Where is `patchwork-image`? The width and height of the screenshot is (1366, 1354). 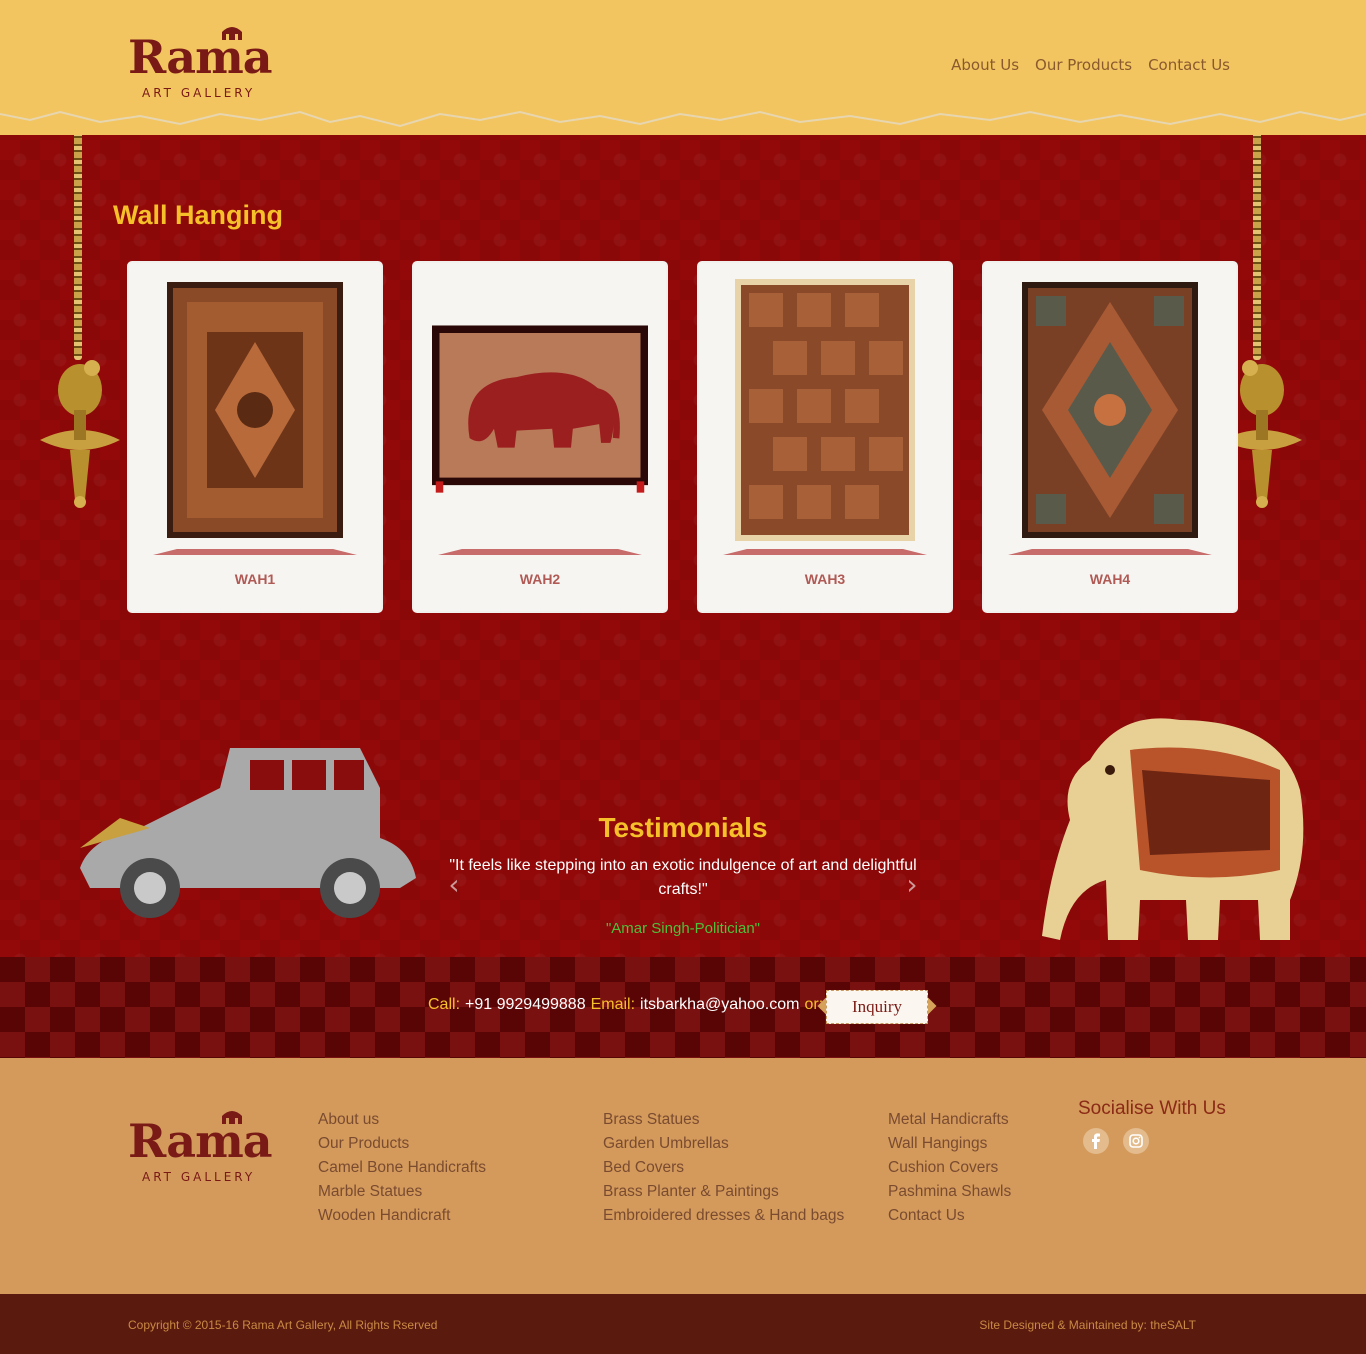 patchwork-image is located at coordinates (825, 410).